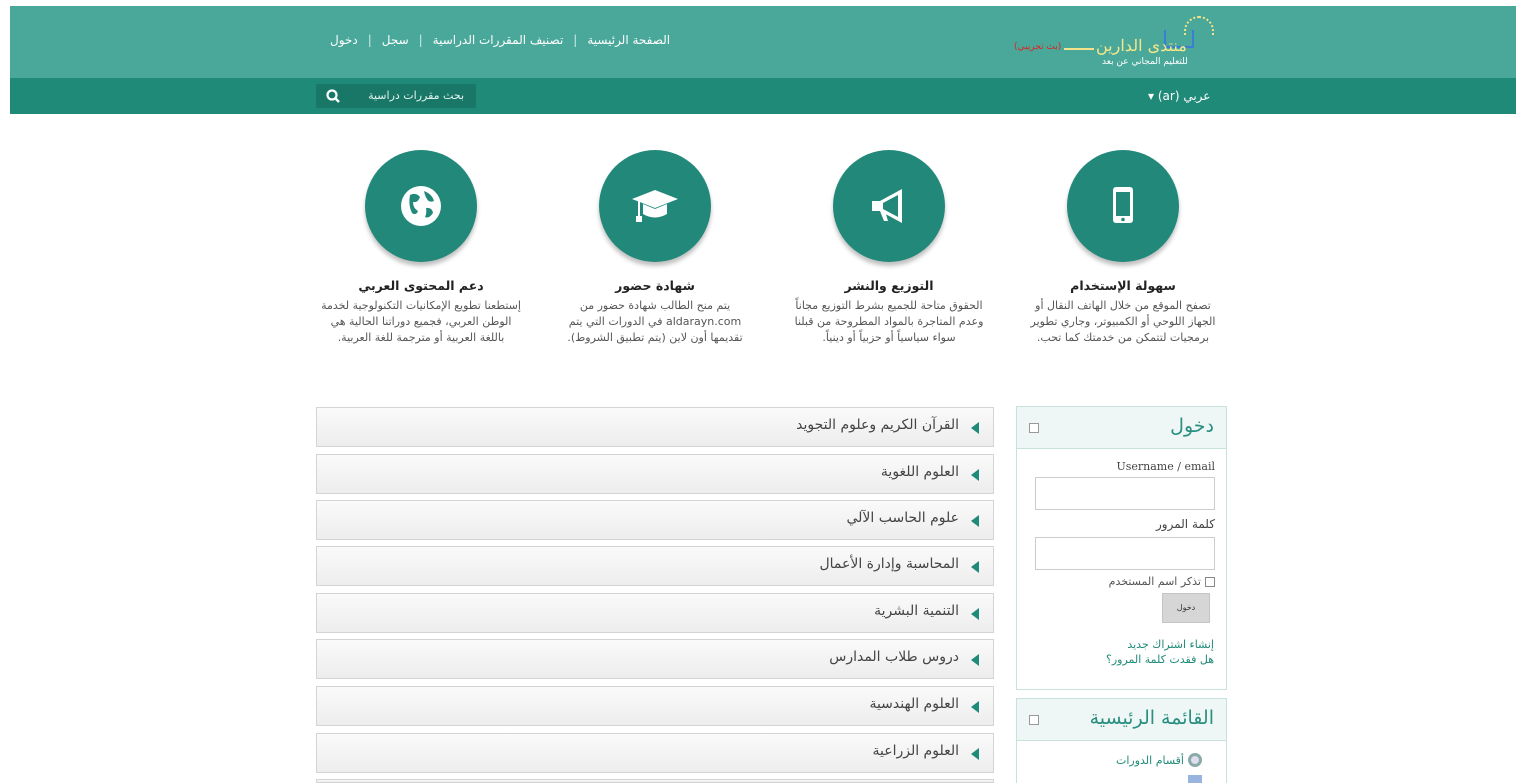  I want to click on mobile-icon, so click(1123, 205).